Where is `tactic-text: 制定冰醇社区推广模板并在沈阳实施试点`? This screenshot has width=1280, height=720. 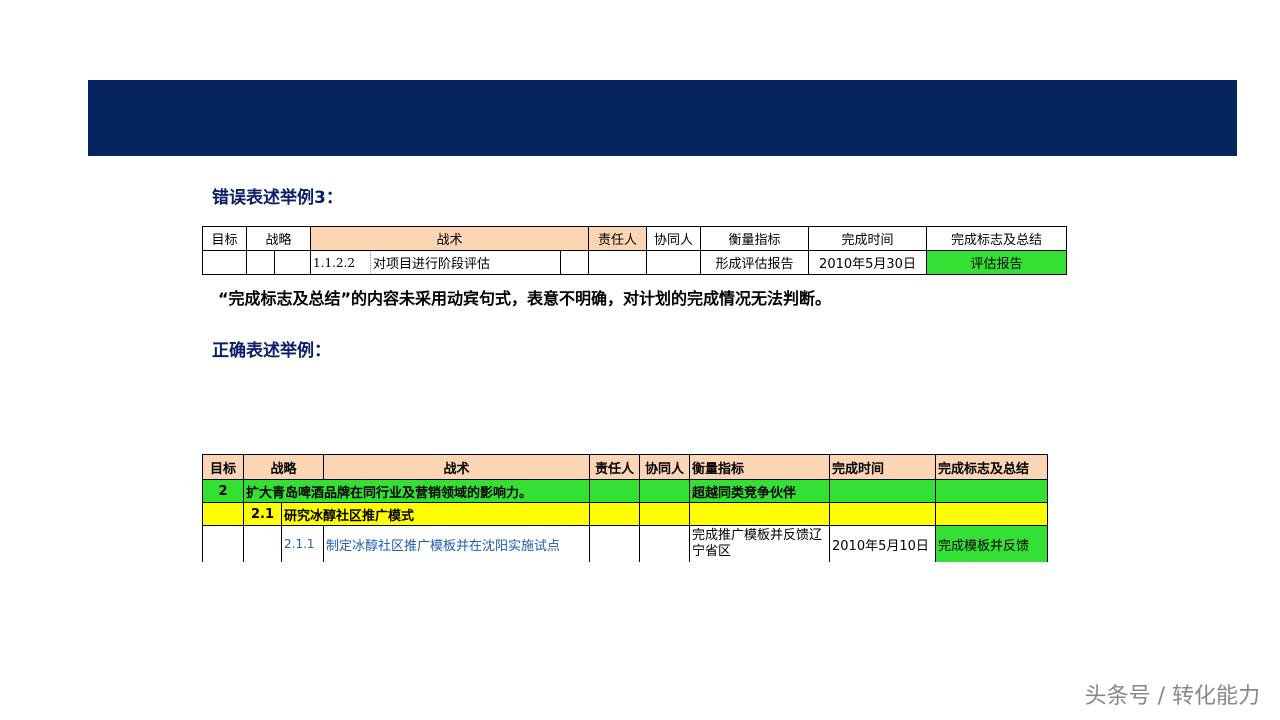 tactic-text: 制定冰醇社区推广模板并在沈阳实施试点 is located at coordinates (456, 543).